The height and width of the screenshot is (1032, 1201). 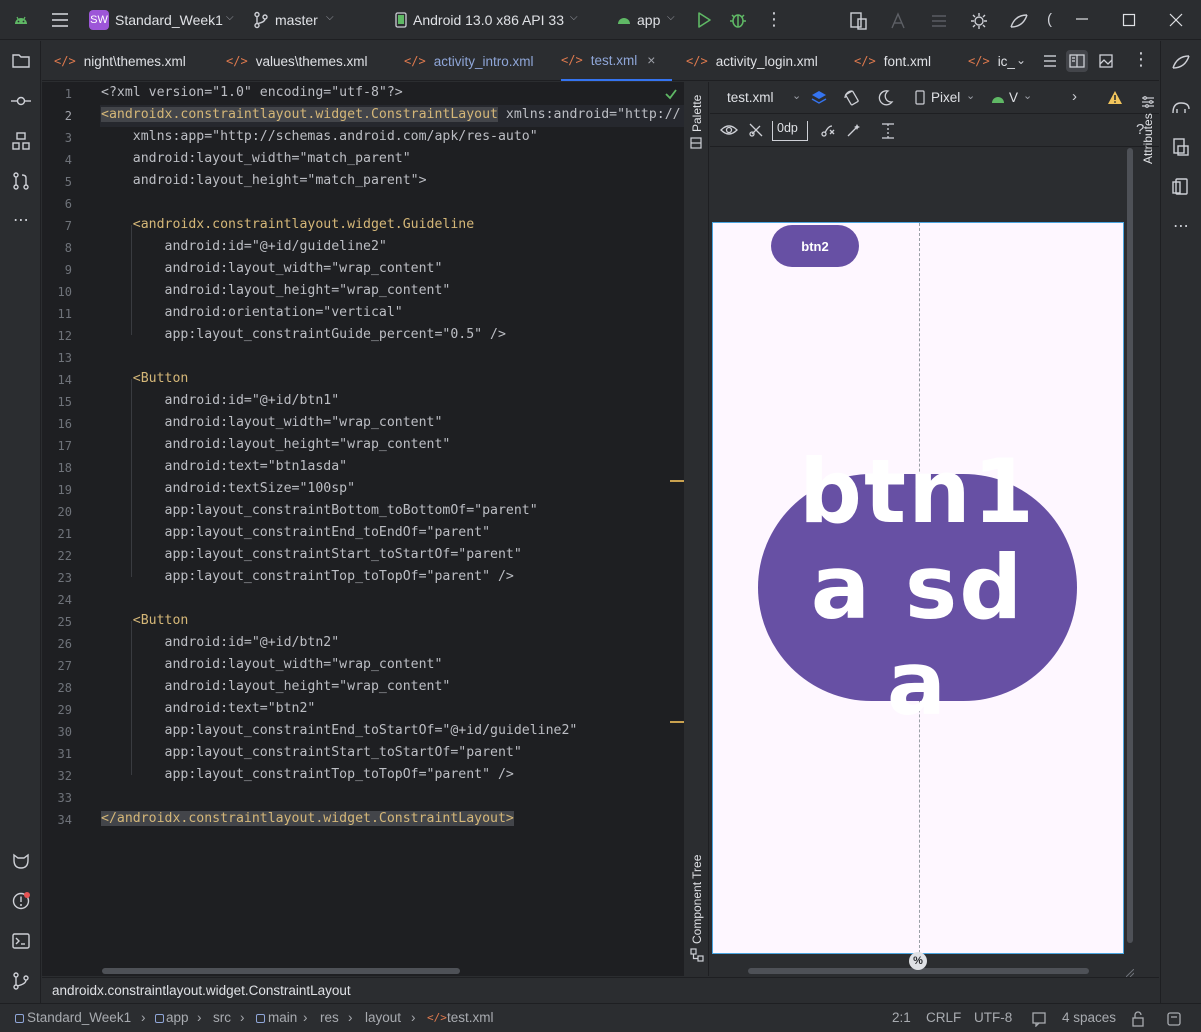 What do you see at coordinates (756, 130) in the screenshot?
I see `autoconnect-icon` at bounding box center [756, 130].